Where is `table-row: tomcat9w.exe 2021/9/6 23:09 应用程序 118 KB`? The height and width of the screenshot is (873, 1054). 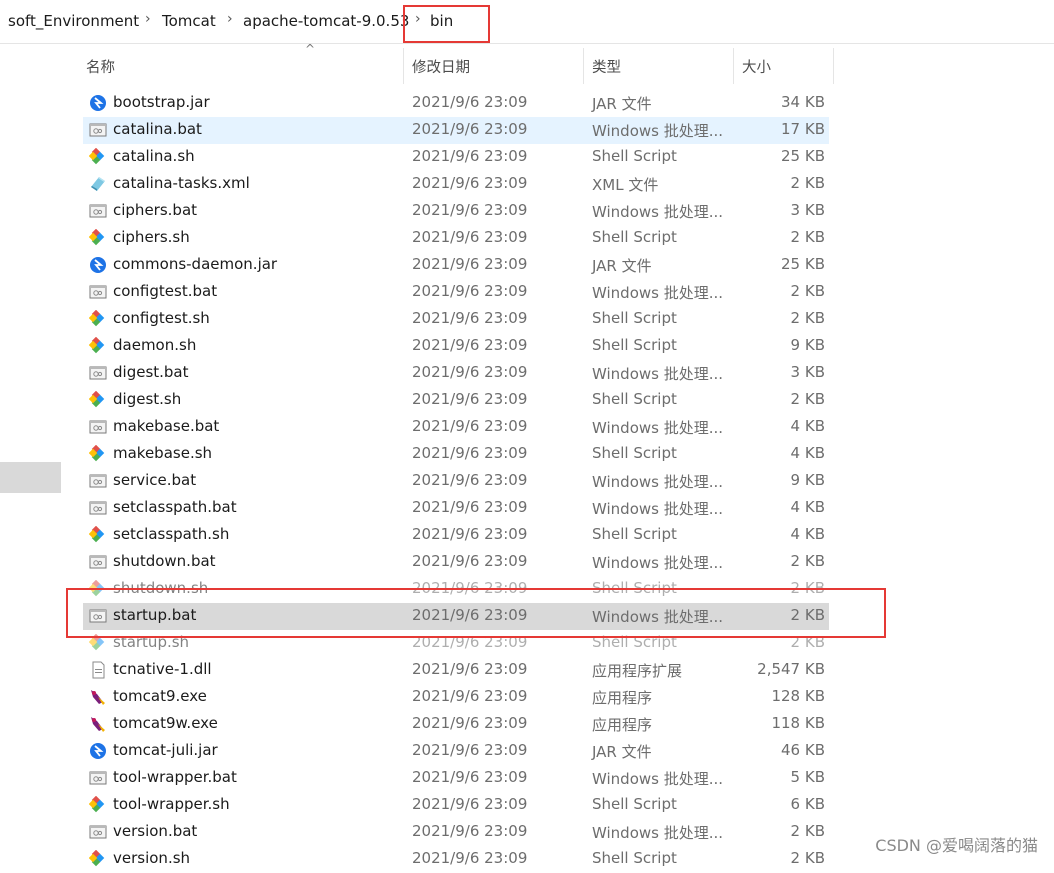
table-row: tomcat9w.exe 2021/9/6 23:09 应用程序 118 KB is located at coordinates (456, 724).